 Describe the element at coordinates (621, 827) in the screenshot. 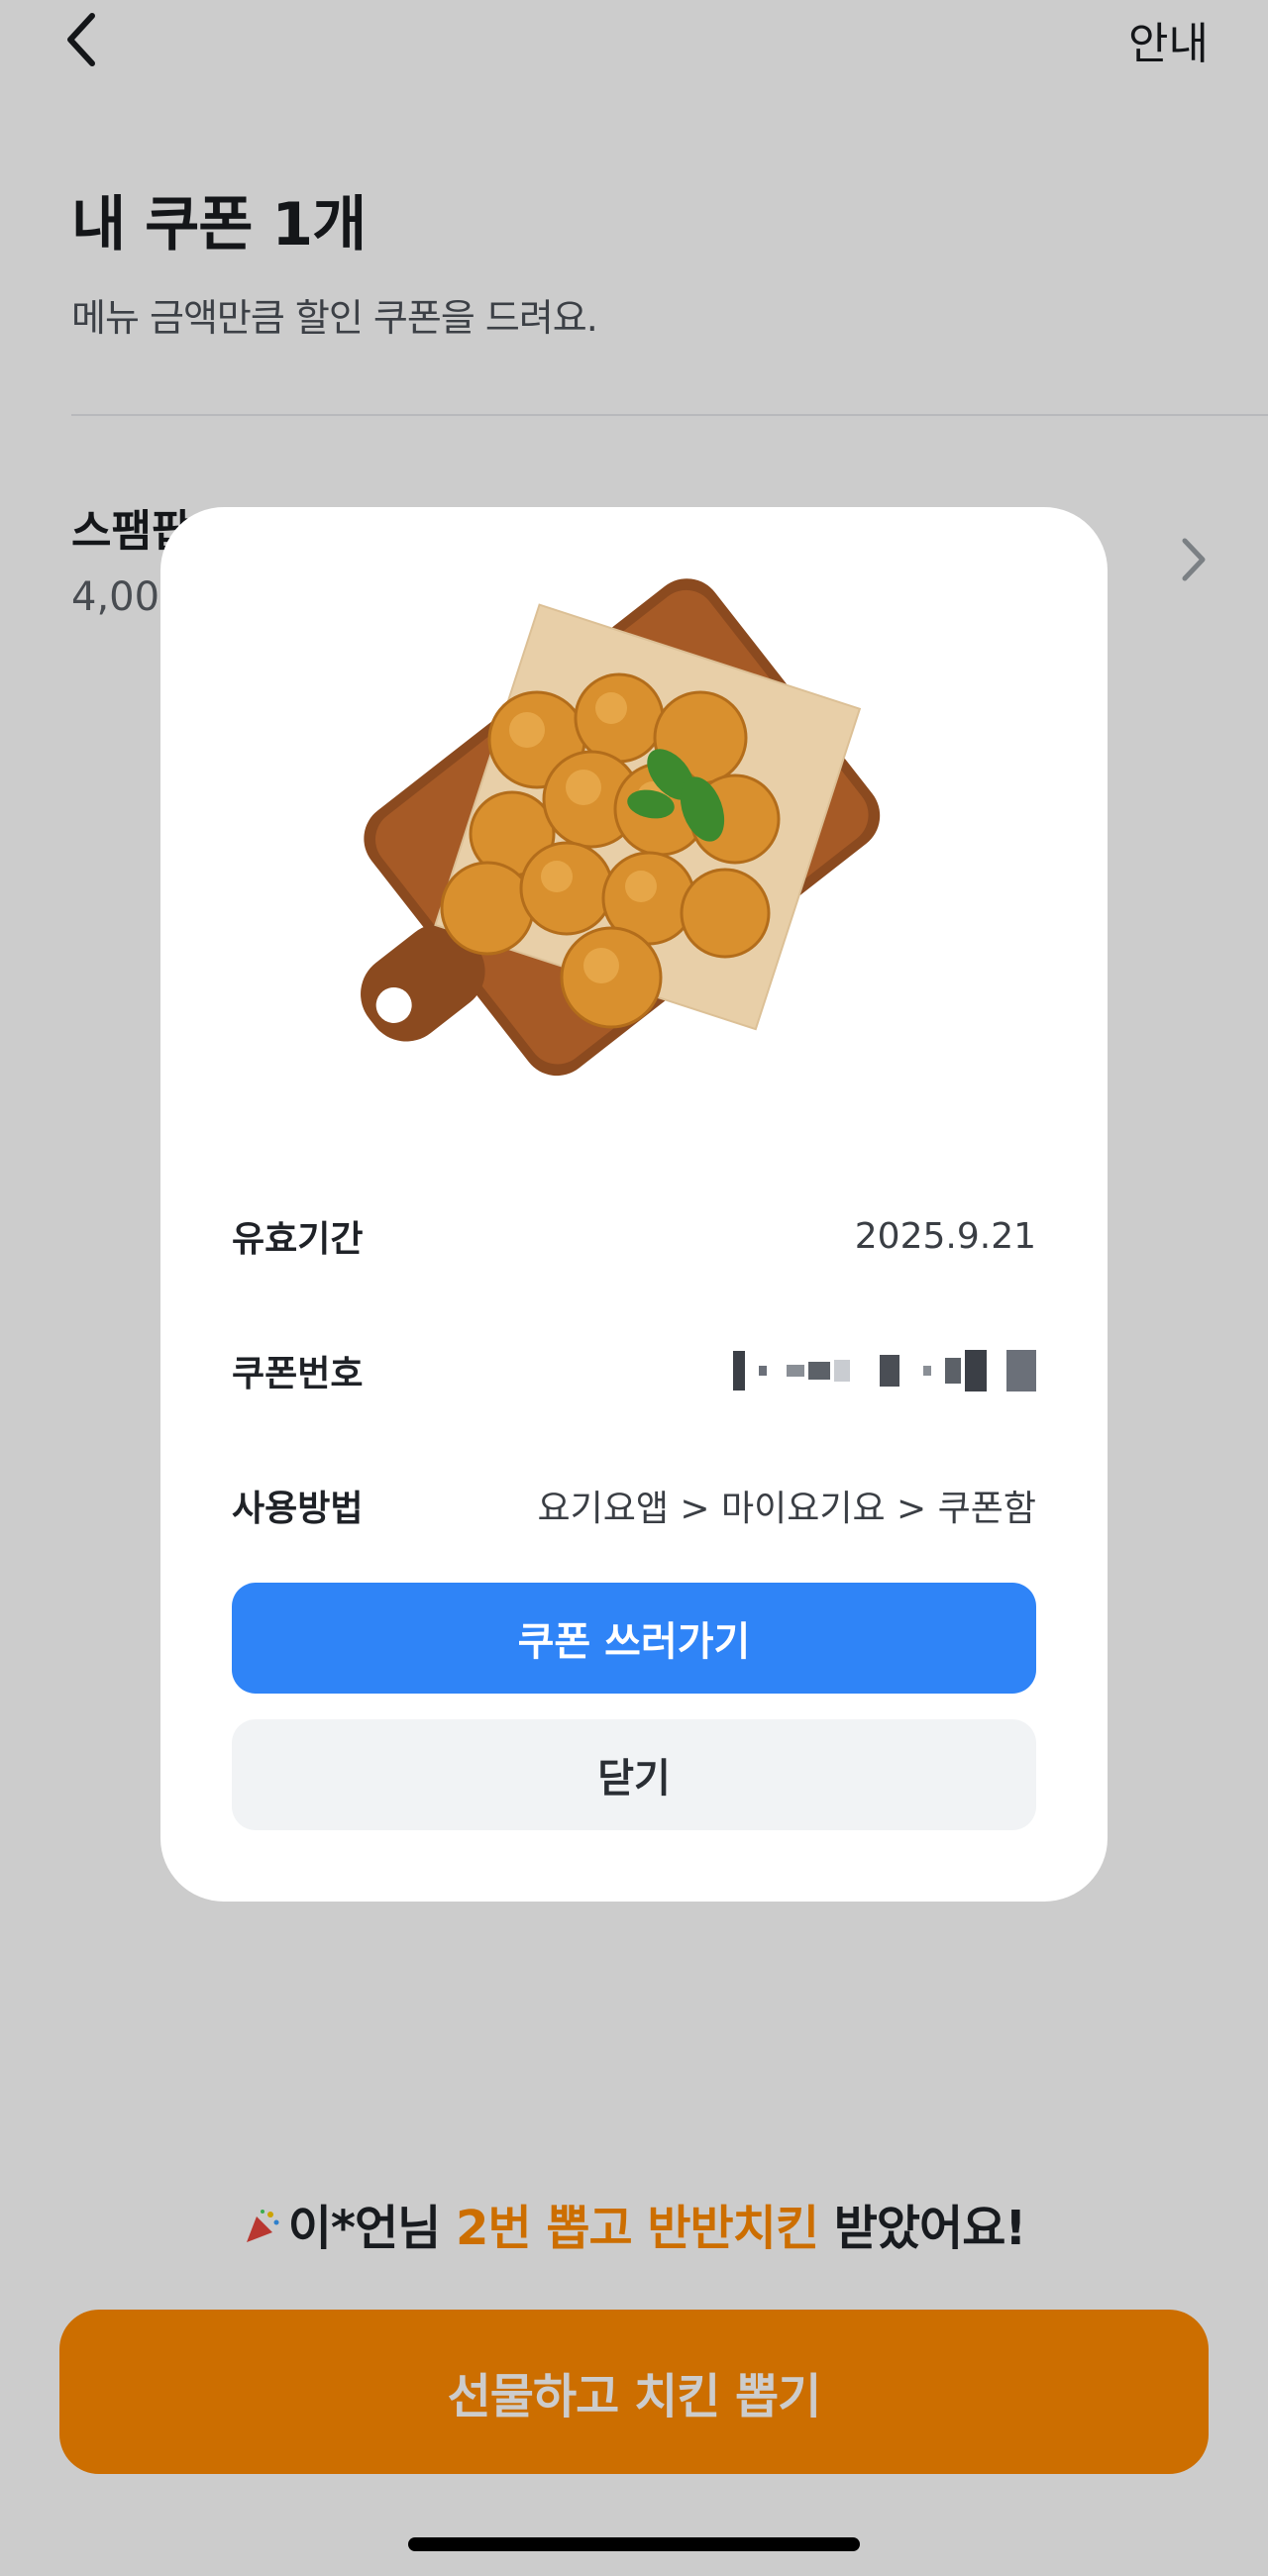

I see `popcorn-chicken-image` at that location.